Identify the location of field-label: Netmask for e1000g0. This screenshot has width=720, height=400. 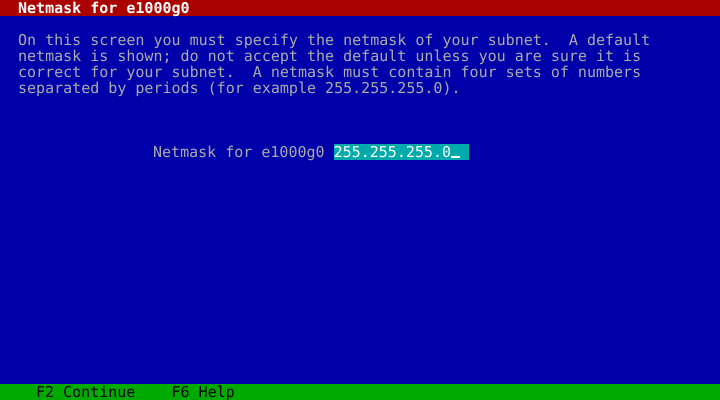
(239, 152).